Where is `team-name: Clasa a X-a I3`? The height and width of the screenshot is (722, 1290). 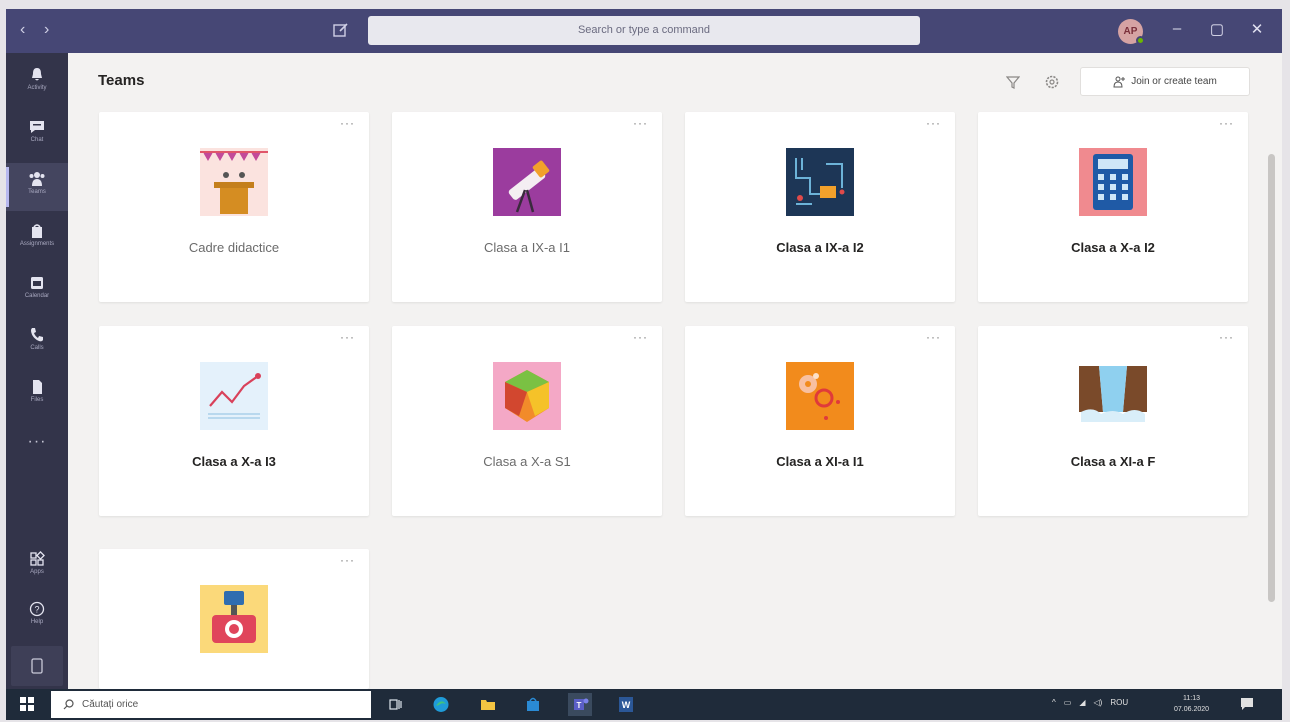
team-name: Clasa a X-a I3 is located at coordinates (234, 461).